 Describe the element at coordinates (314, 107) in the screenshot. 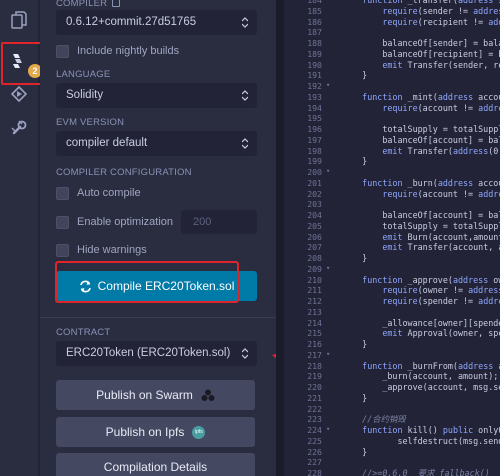

I see `line-number: 194` at that location.